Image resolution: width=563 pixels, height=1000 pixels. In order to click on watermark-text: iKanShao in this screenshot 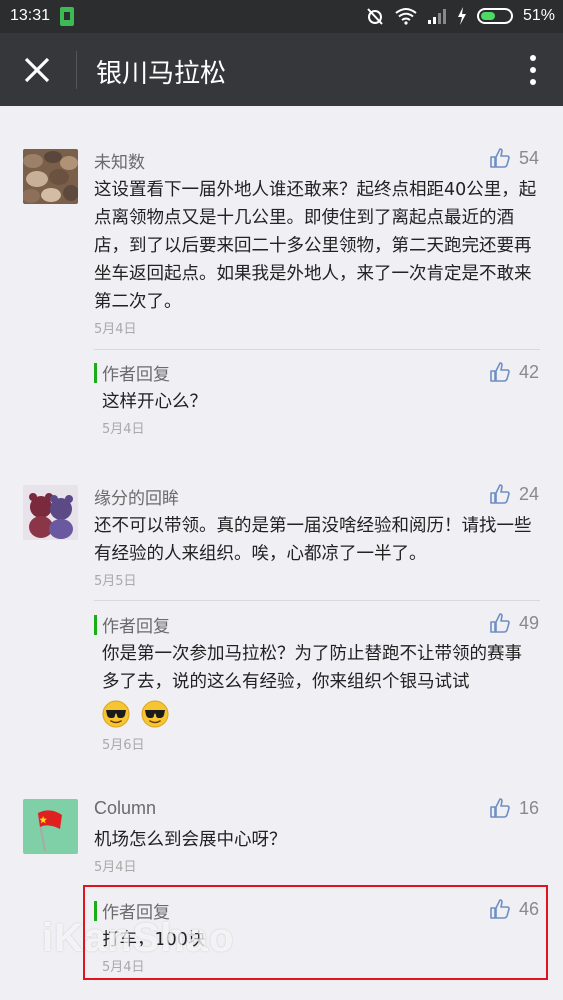, I will do `click(138, 938)`.